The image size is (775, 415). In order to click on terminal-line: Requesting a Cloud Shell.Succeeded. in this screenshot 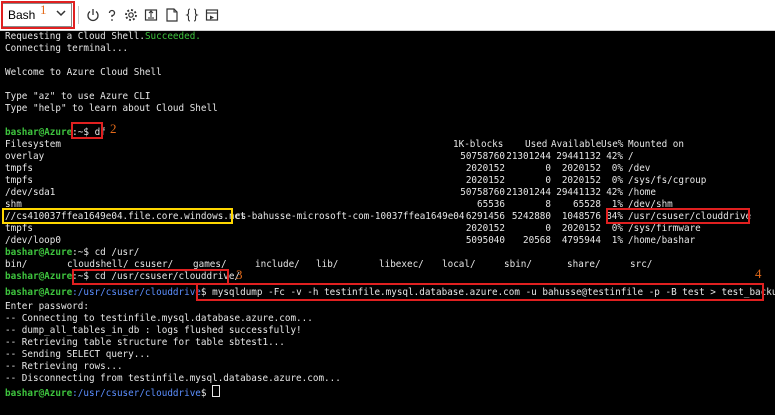, I will do `click(103, 36)`.